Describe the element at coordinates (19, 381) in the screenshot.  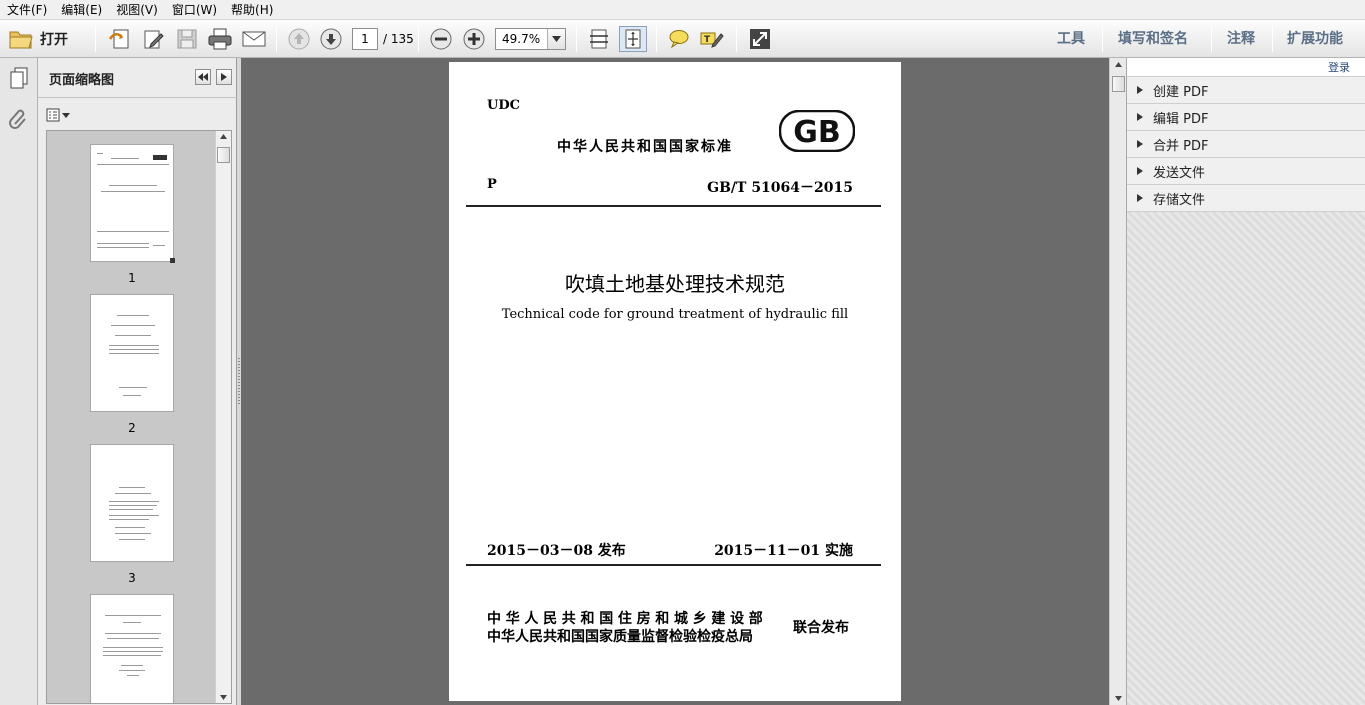
I see `navigation-pane` at that location.